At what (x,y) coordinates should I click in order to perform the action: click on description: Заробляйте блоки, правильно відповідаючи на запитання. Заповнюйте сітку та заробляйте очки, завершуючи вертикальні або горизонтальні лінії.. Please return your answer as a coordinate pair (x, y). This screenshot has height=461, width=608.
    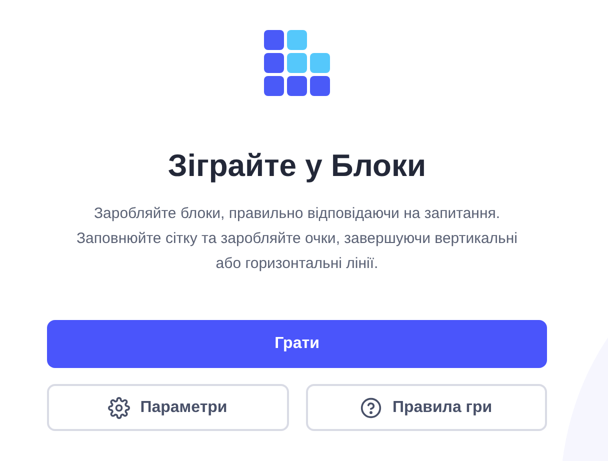
    Looking at the image, I should click on (296, 239).